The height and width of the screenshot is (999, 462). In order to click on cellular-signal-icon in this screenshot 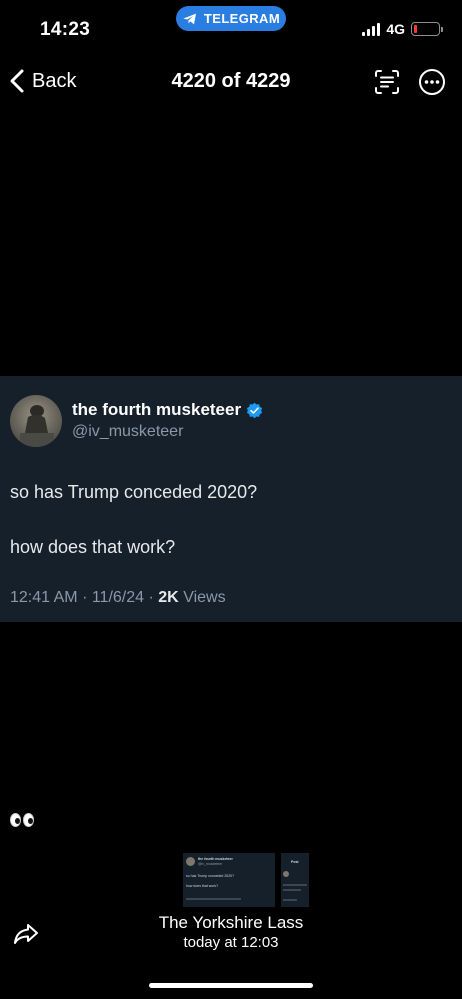, I will do `click(371, 29)`.